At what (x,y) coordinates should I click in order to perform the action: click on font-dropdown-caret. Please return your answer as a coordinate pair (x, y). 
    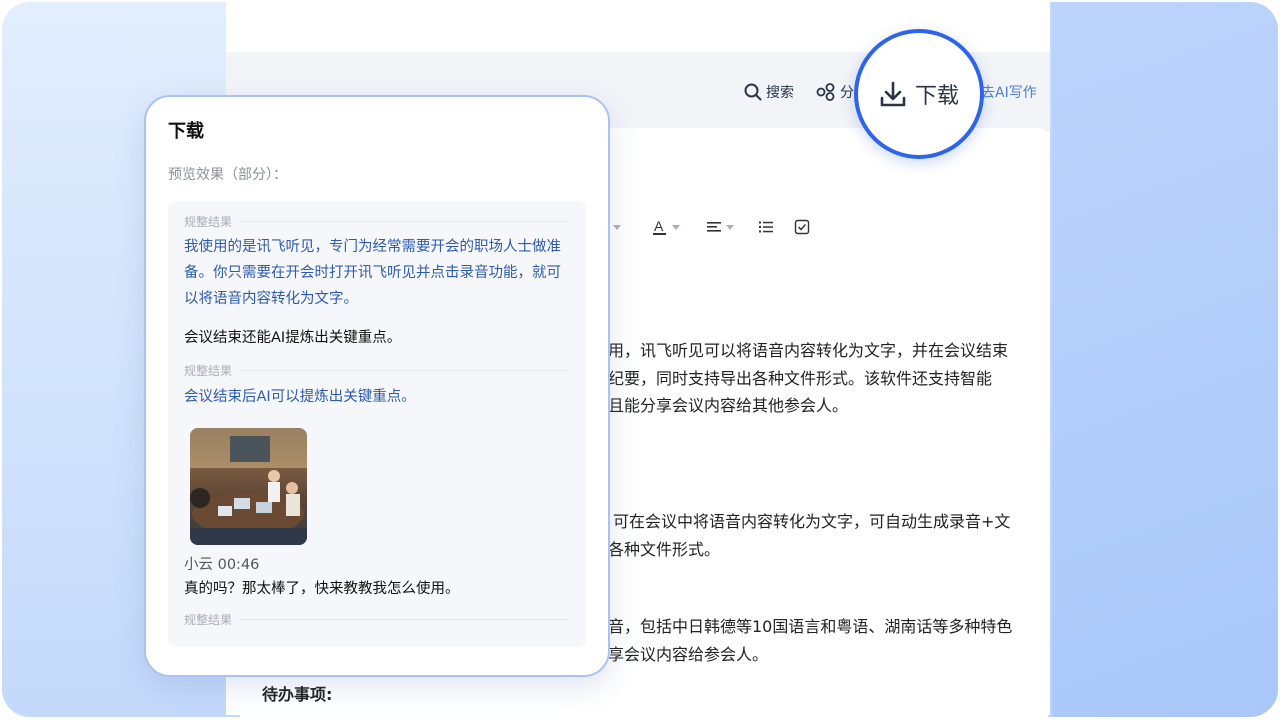
    Looking at the image, I should click on (615, 227).